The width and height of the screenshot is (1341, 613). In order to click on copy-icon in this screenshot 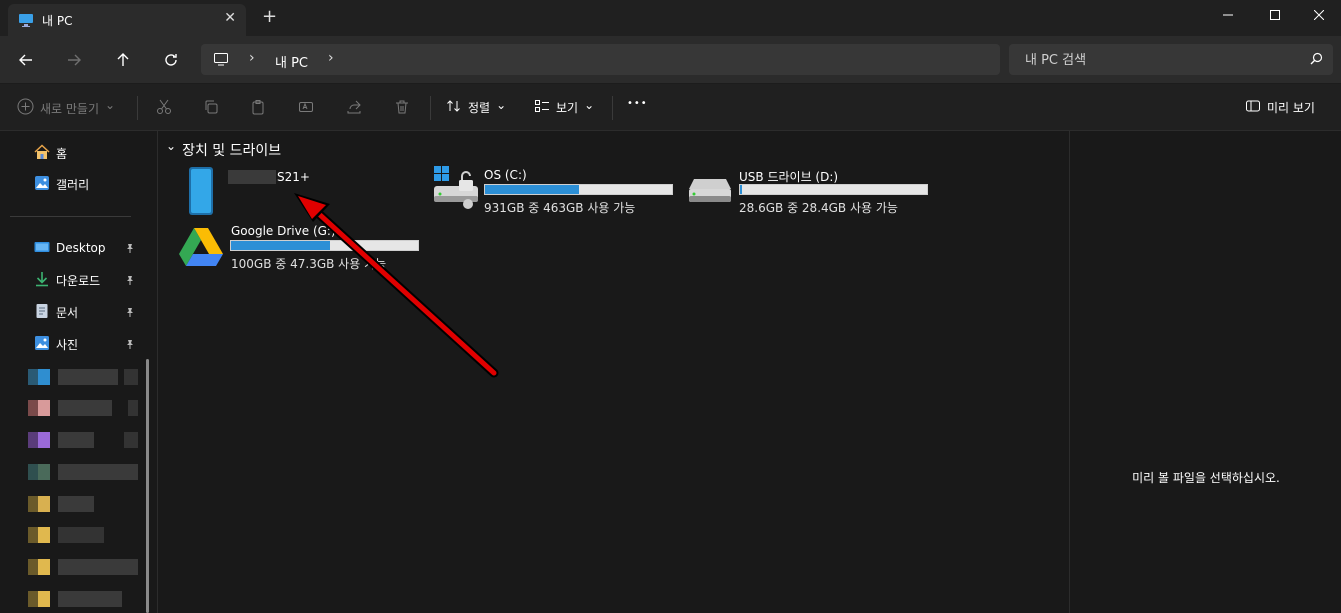, I will do `click(211, 107)`.